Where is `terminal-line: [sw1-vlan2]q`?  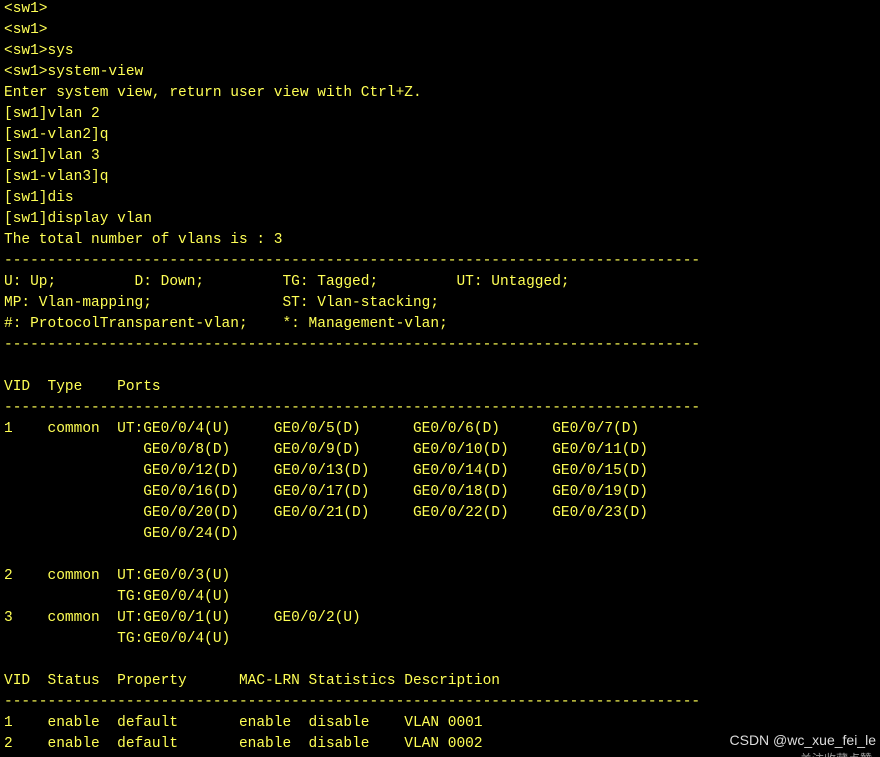 terminal-line: [sw1-vlan2]q is located at coordinates (56, 135).